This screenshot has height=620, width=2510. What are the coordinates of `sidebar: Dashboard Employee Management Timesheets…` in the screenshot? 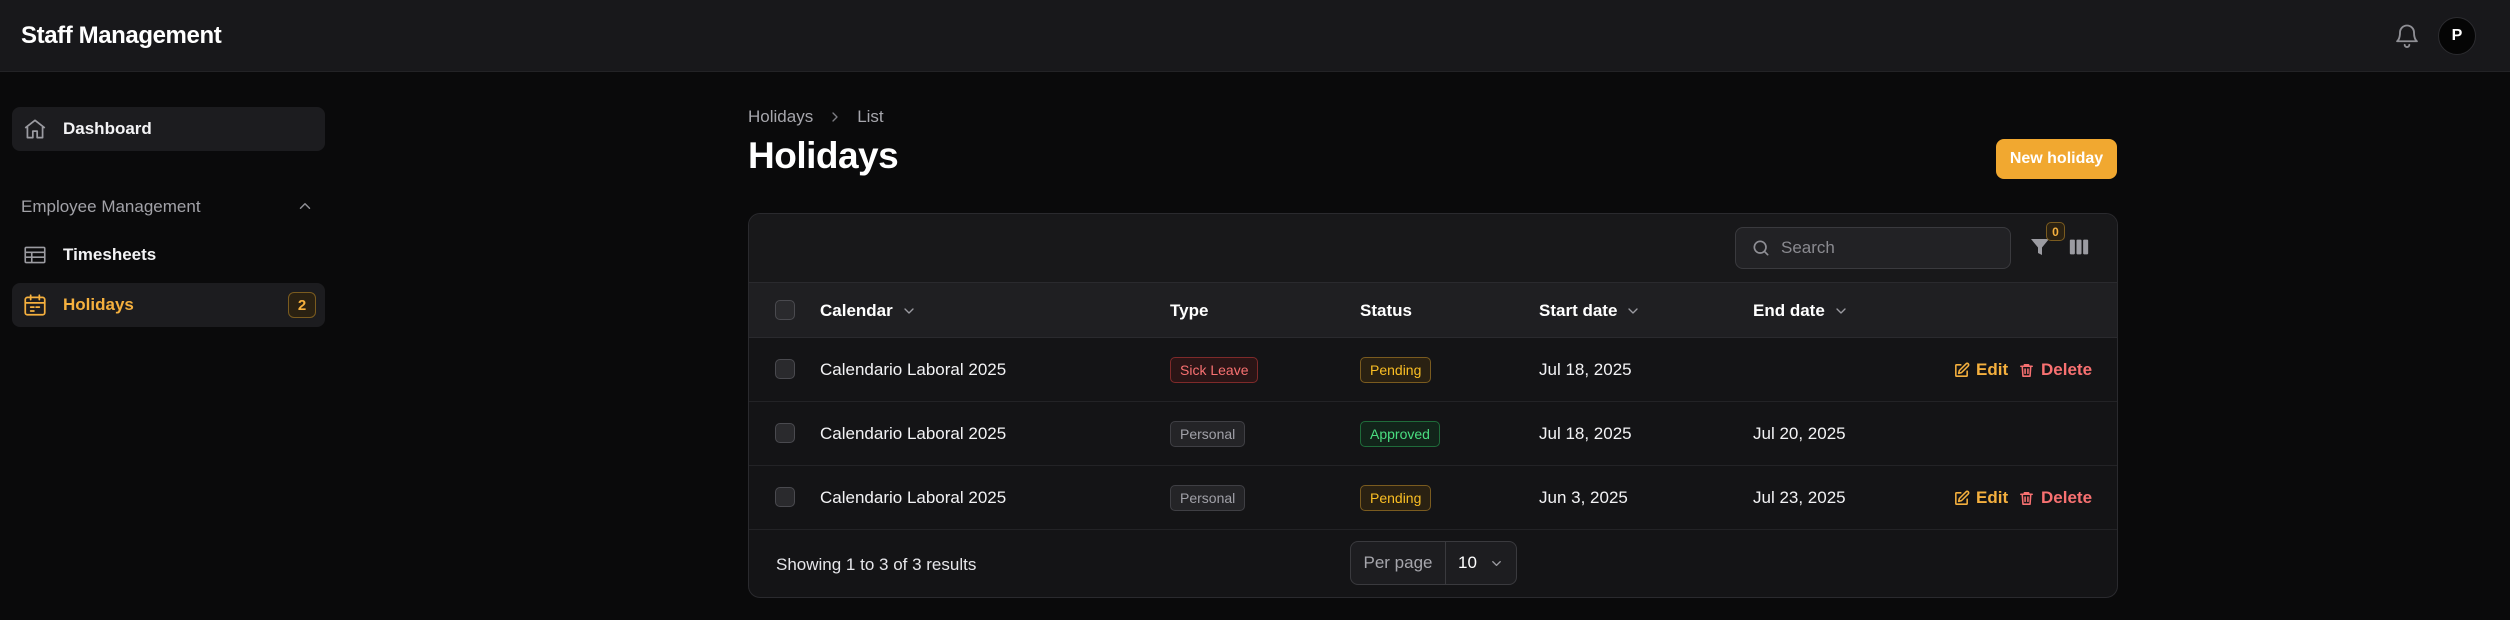 It's located at (170, 346).